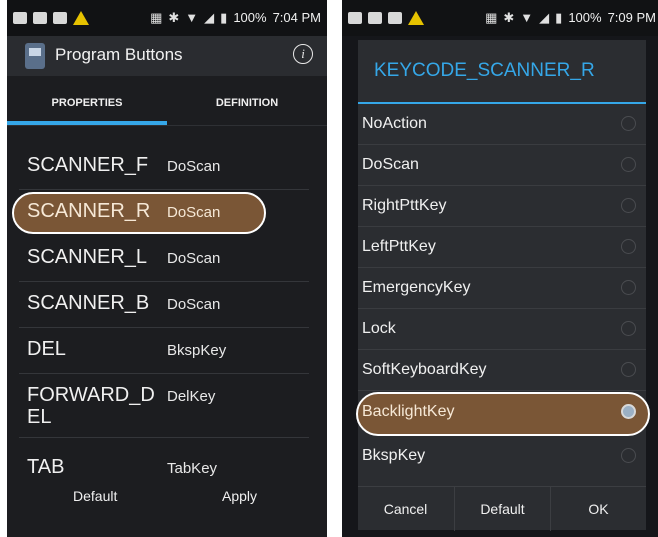 Image resolution: width=658 pixels, height=537 pixels. I want to click on option-label: NoAction, so click(394, 123).